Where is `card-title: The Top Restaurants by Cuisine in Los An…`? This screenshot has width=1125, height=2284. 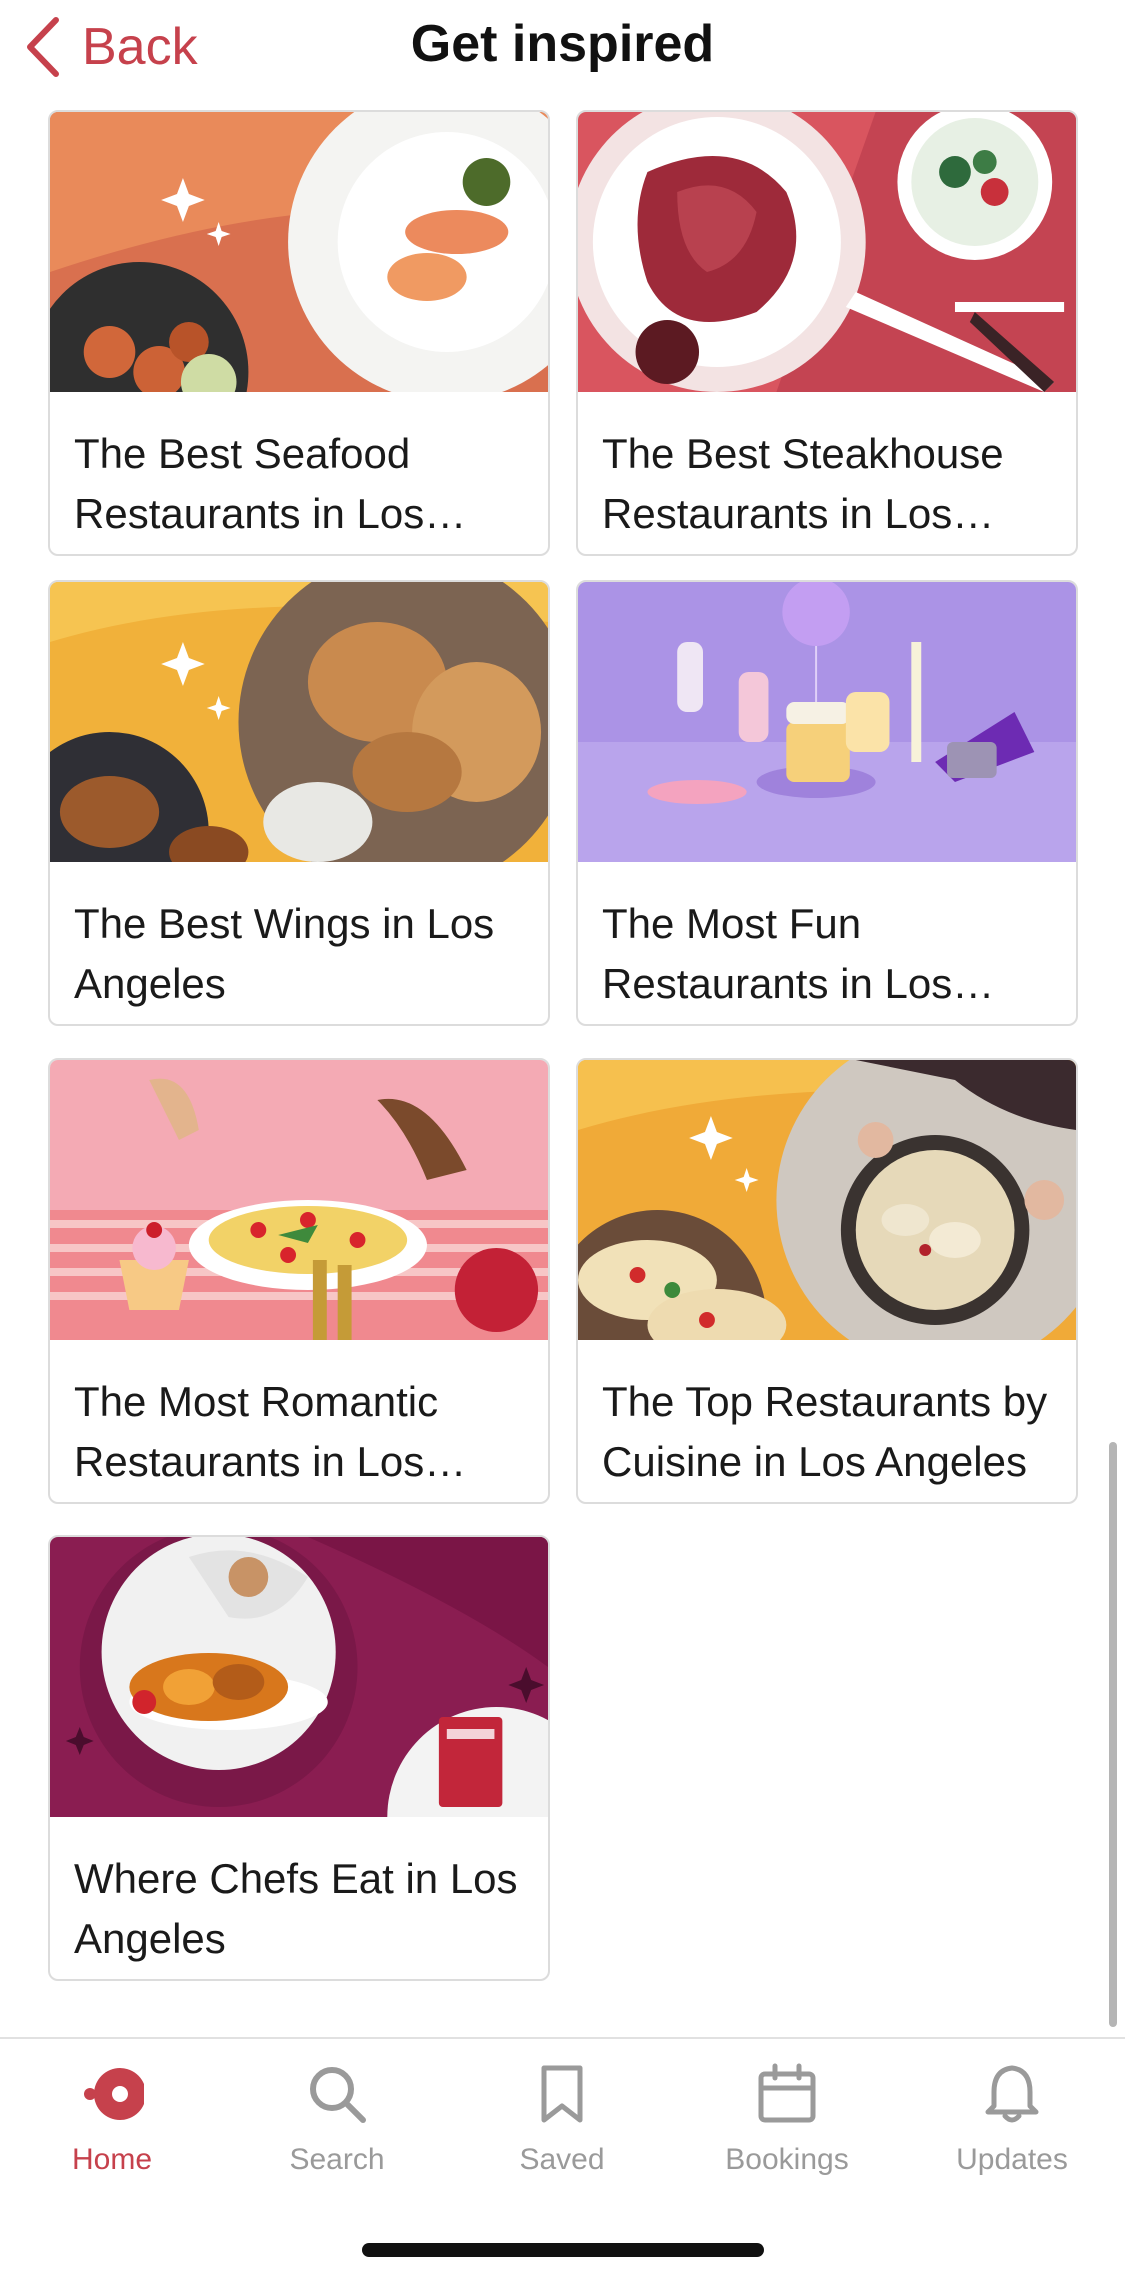 card-title: The Top Restaurants by Cuisine in Los An… is located at coordinates (825, 1431).